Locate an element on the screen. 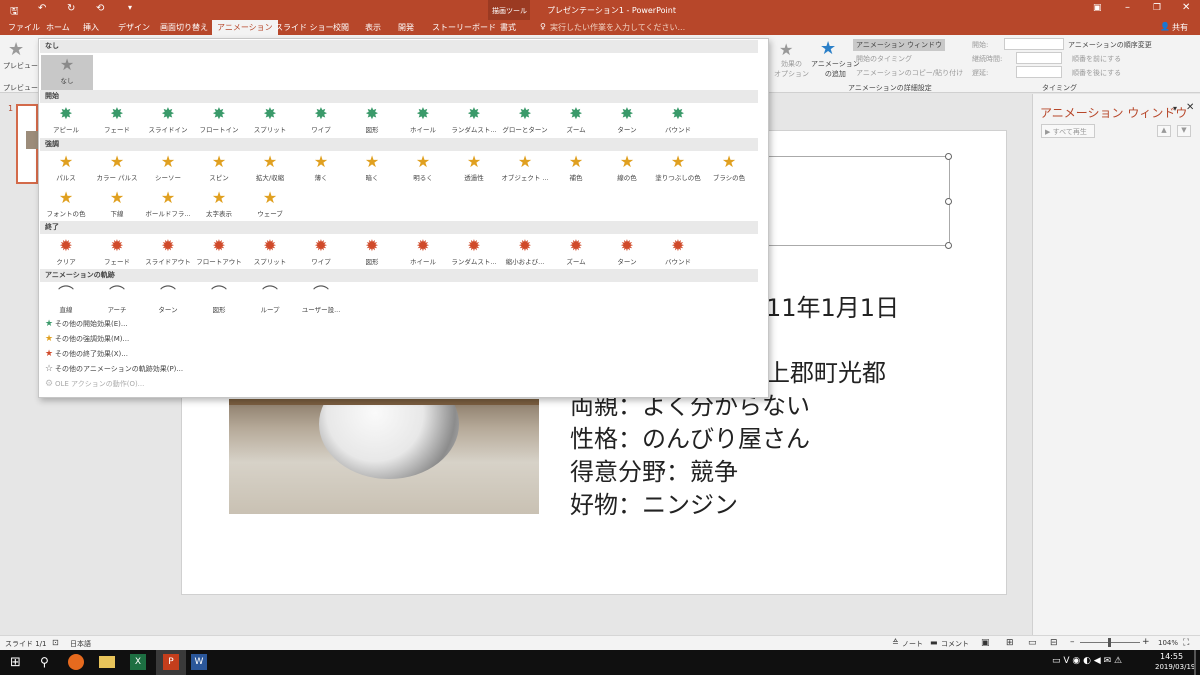 The height and width of the screenshot is (675, 1200). zoom-out-button: – is located at coordinates (1072, 642).